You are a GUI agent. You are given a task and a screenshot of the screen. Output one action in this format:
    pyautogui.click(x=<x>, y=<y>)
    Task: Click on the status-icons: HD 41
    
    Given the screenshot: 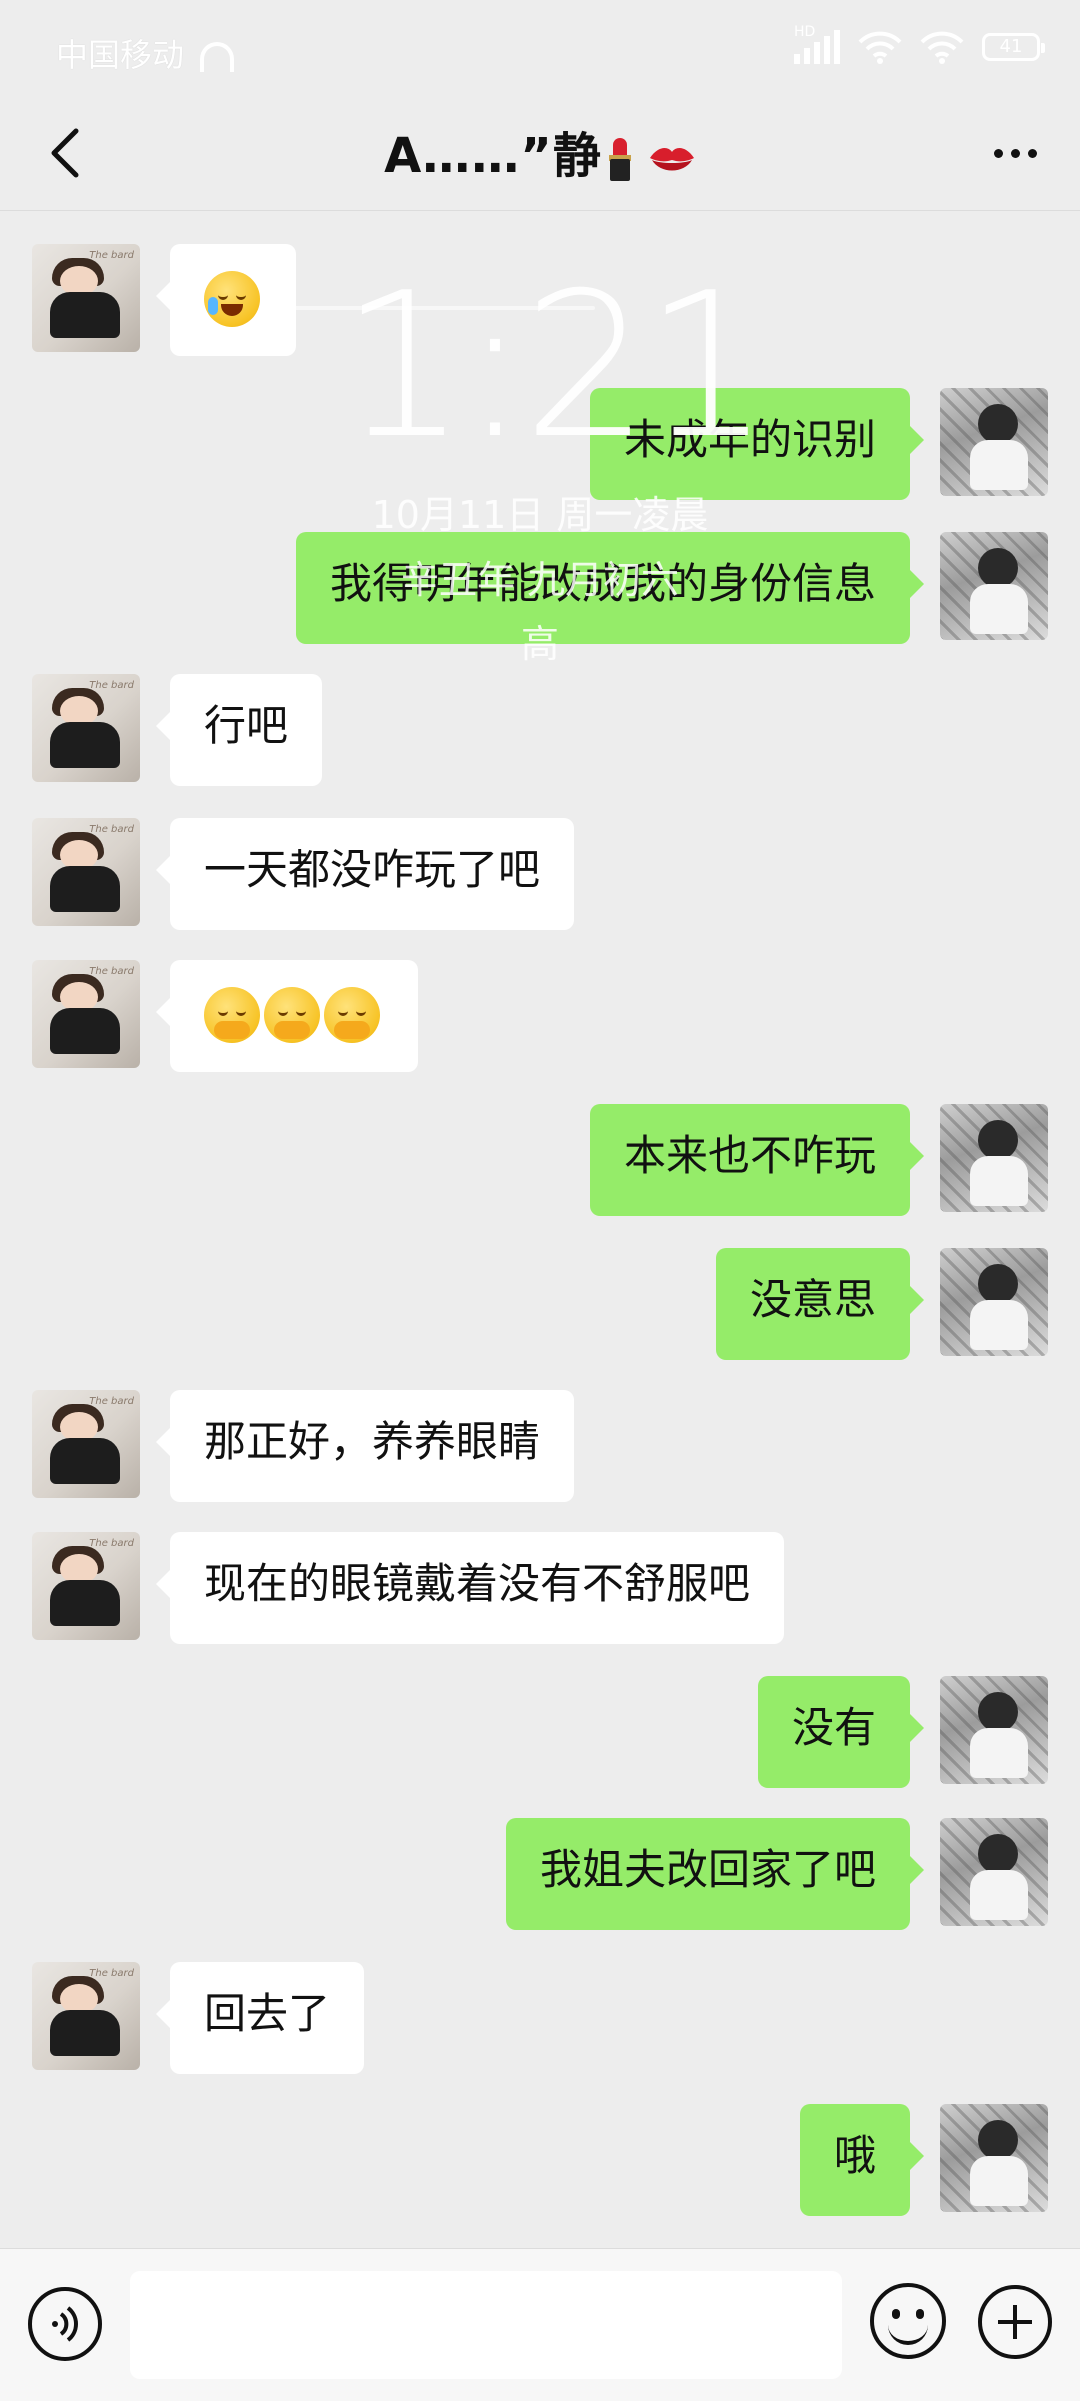 What is the action you would take?
    pyautogui.click(x=919, y=44)
    